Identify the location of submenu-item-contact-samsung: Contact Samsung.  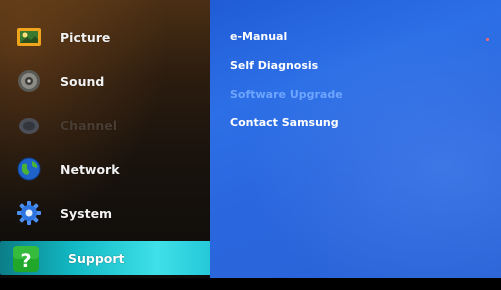
(284, 122).